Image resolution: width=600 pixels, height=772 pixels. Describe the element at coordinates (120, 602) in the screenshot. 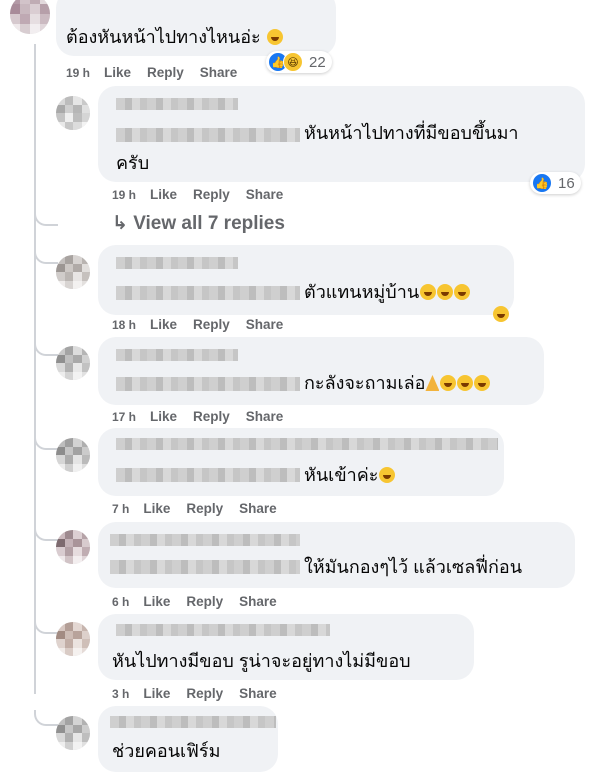

I see `comment-time: 6 h` at that location.